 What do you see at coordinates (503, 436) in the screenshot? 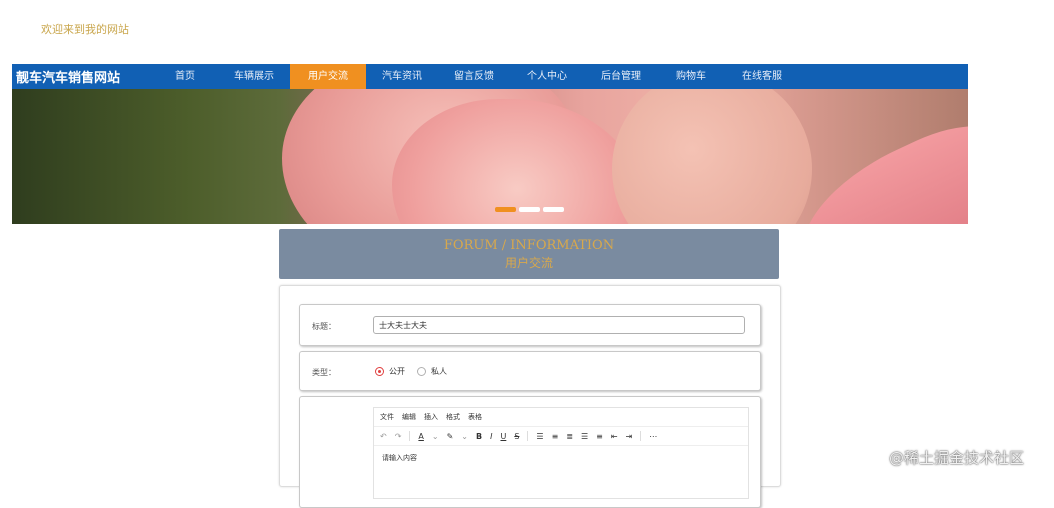
I see `underline-icon: U` at bounding box center [503, 436].